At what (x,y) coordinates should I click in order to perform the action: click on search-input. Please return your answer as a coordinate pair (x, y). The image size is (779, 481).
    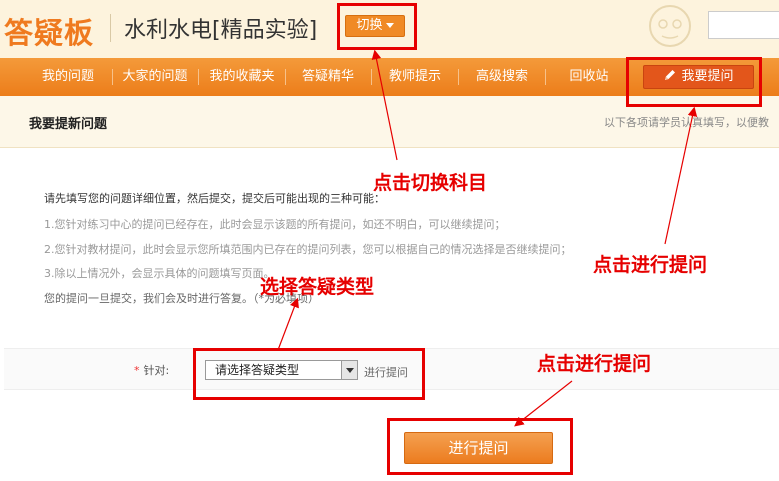
    Looking at the image, I should click on (743, 25).